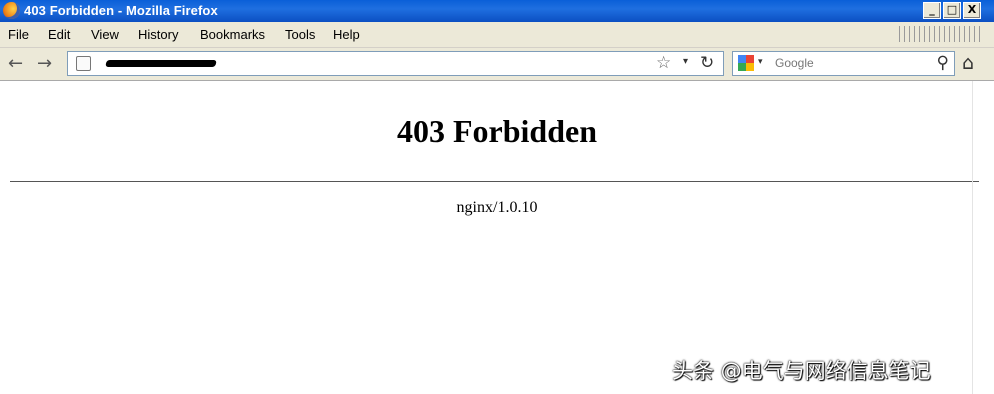 The height and width of the screenshot is (394, 994). Describe the element at coordinates (497, 207) in the screenshot. I see `server-signature: nginx/1.0.10` at that location.